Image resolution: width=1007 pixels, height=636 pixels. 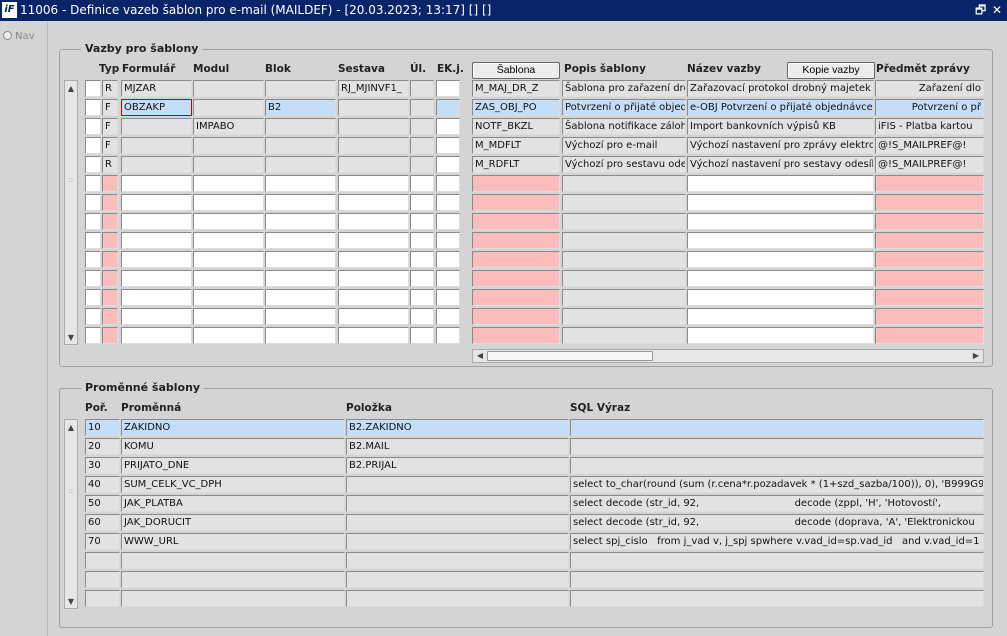 I want to click on nazev-field: Import bankovních výpisů KB, so click(x=780, y=126).